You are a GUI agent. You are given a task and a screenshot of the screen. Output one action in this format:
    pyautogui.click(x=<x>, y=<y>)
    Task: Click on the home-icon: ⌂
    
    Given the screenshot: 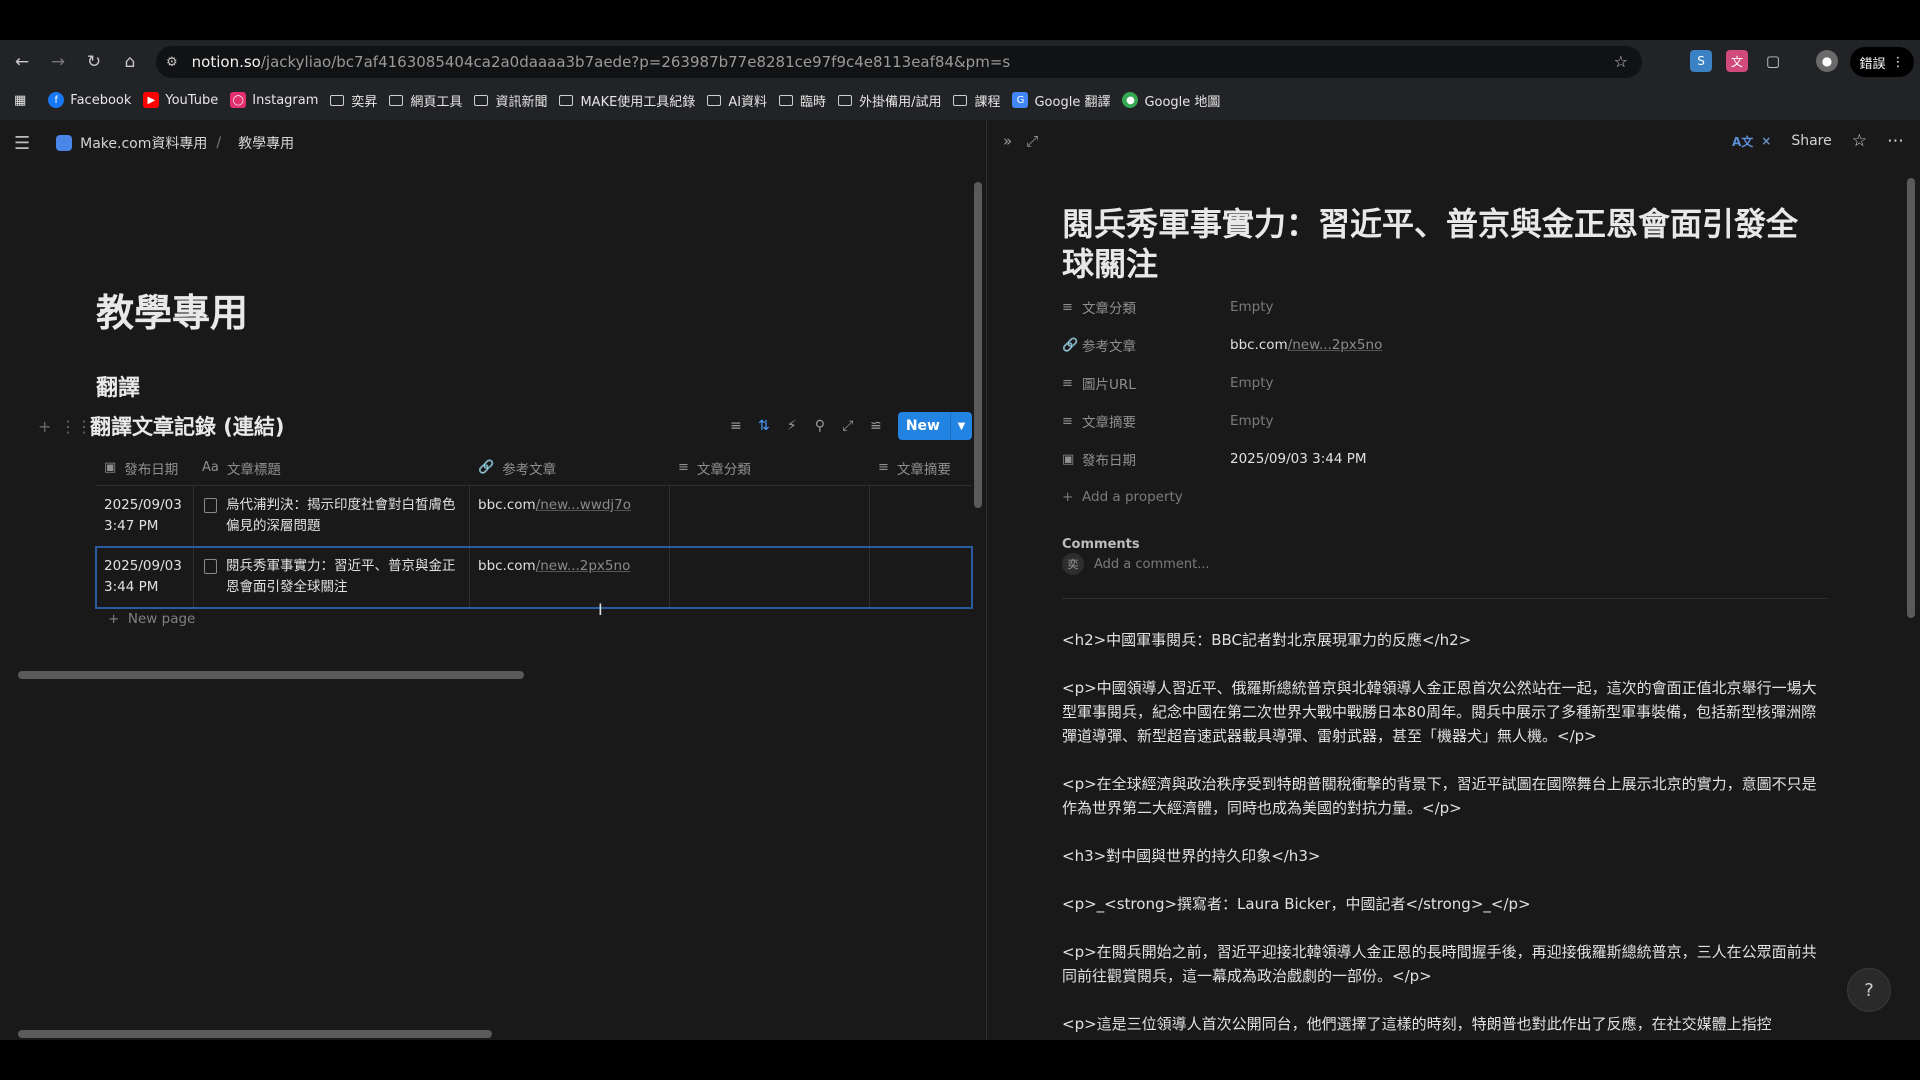 What is the action you would take?
    pyautogui.click(x=130, y=62)
    